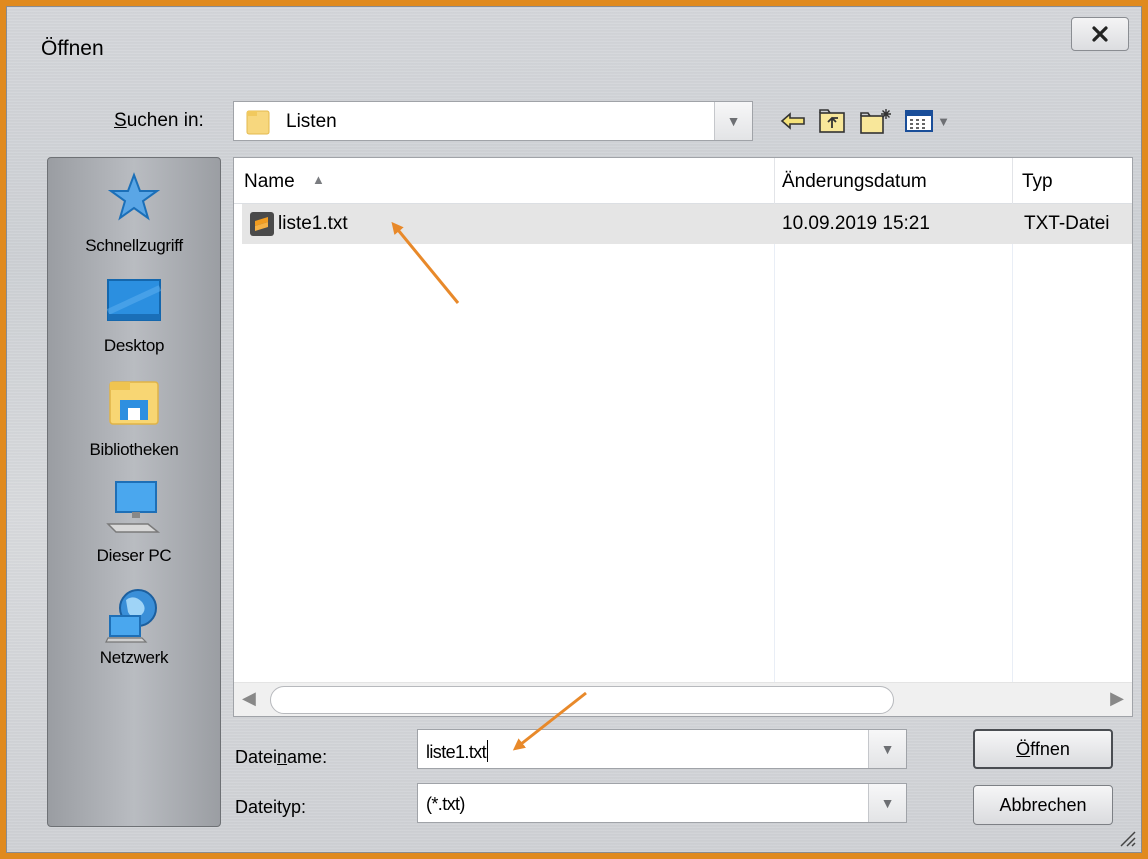 The image size is (1148, 859). Describe the element at coordinates (489, 486) in the screenshot. I see `annotation-arrows` at that location.